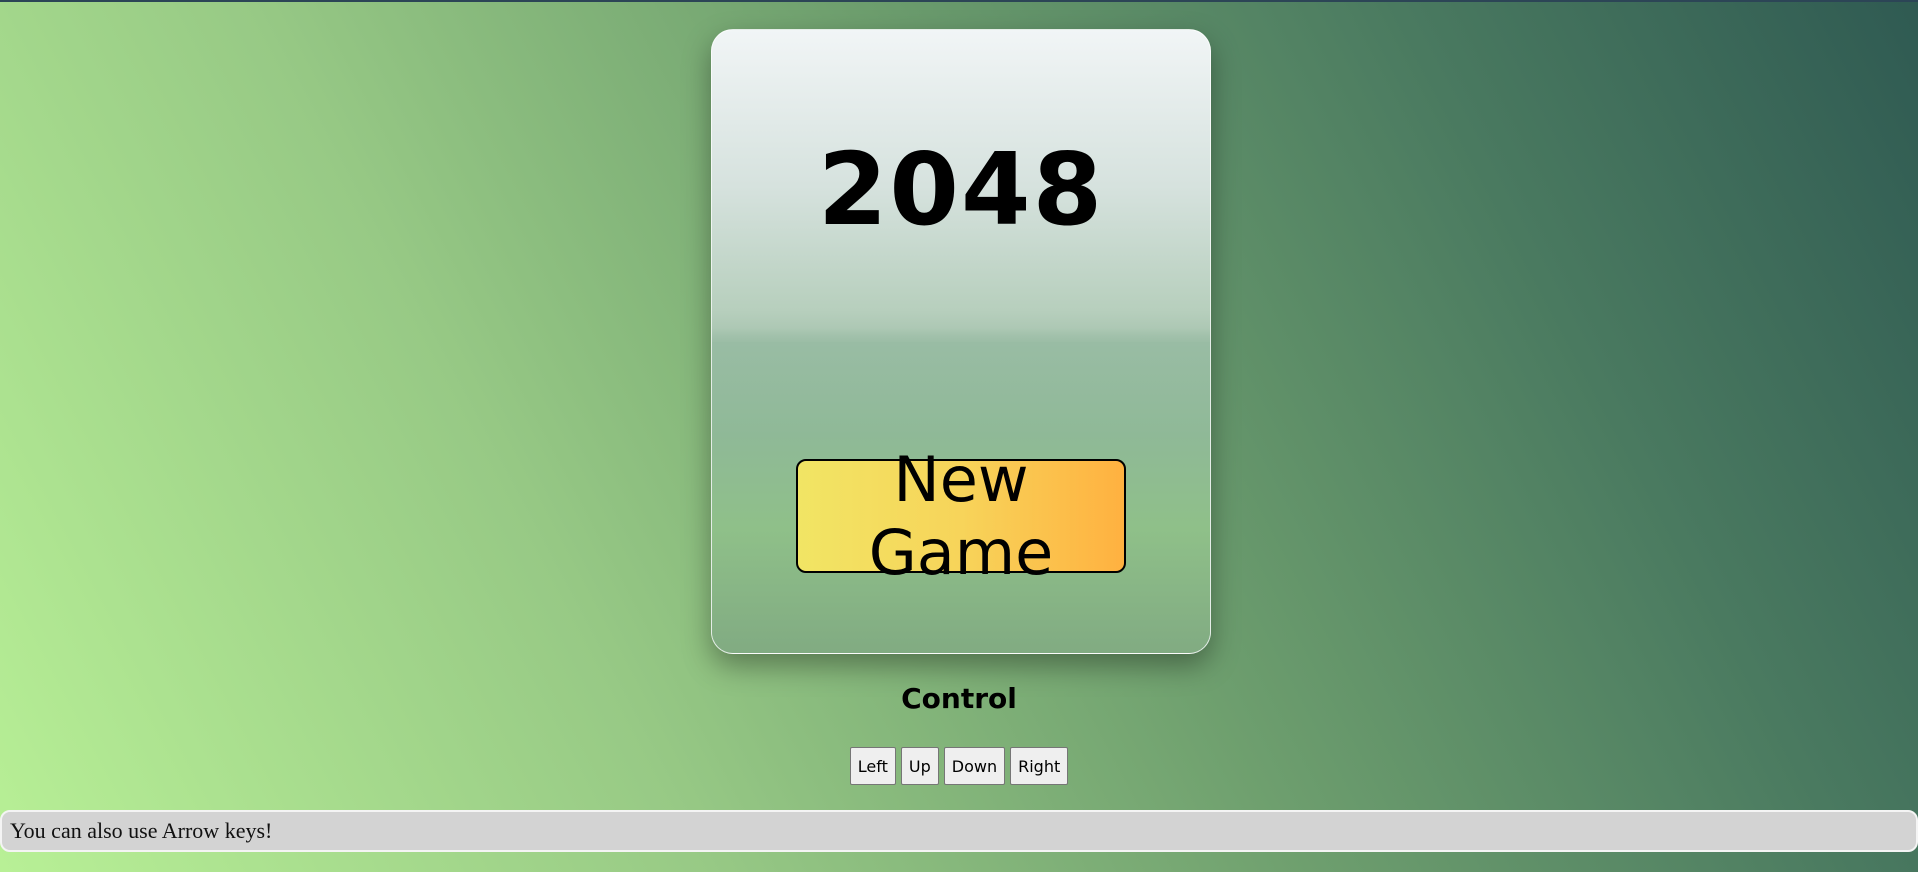 This screenshot has height=872, width=1918. I want to click on arrow-keys-hint: You can also use Arrow keys!, so click(959, 831).